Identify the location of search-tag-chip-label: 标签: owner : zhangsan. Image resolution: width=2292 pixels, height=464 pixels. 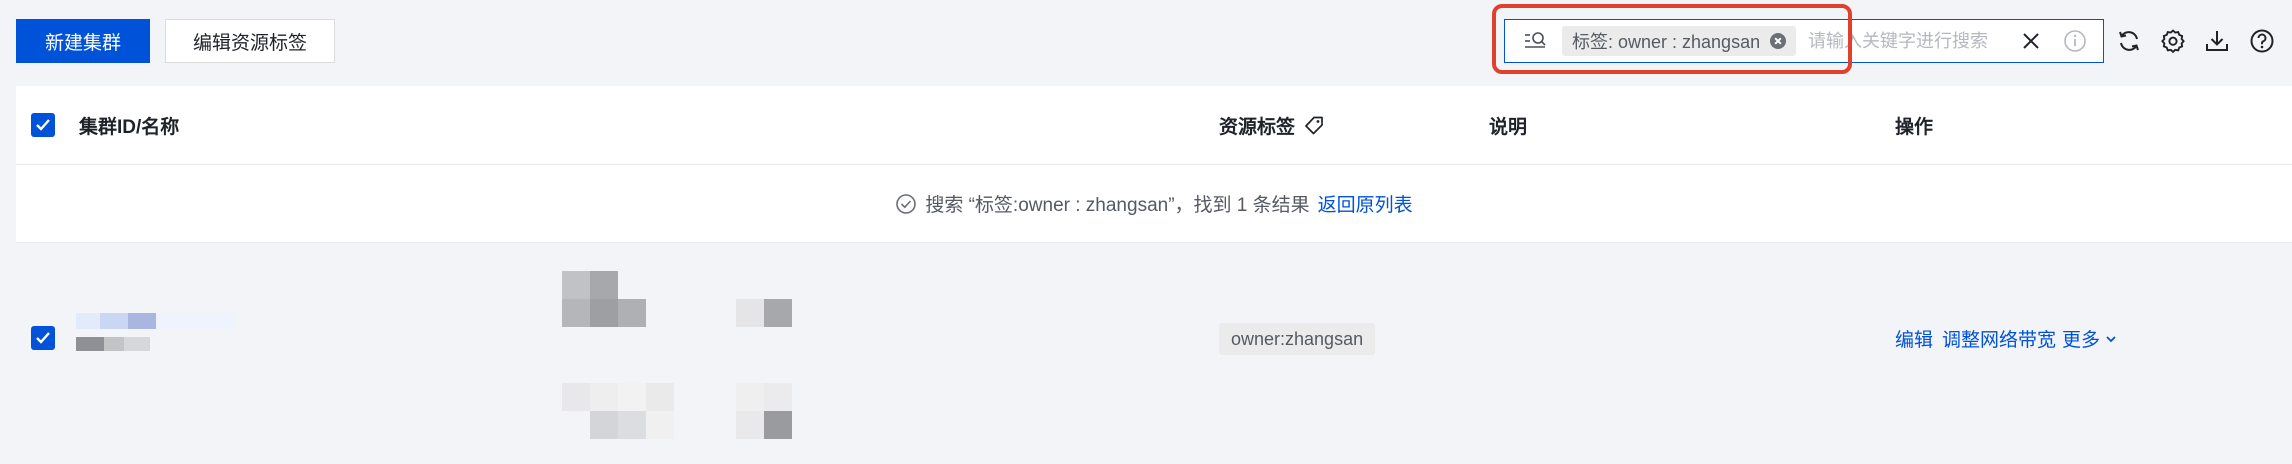
(1666, 42).